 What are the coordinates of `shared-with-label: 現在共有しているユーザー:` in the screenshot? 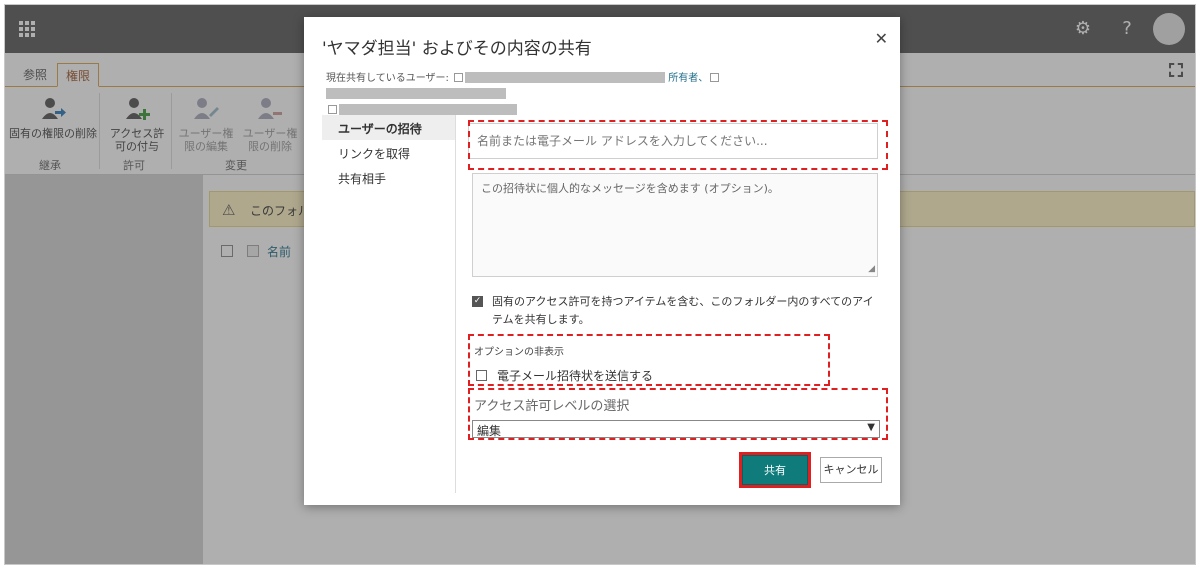 It's located at (387, 78).